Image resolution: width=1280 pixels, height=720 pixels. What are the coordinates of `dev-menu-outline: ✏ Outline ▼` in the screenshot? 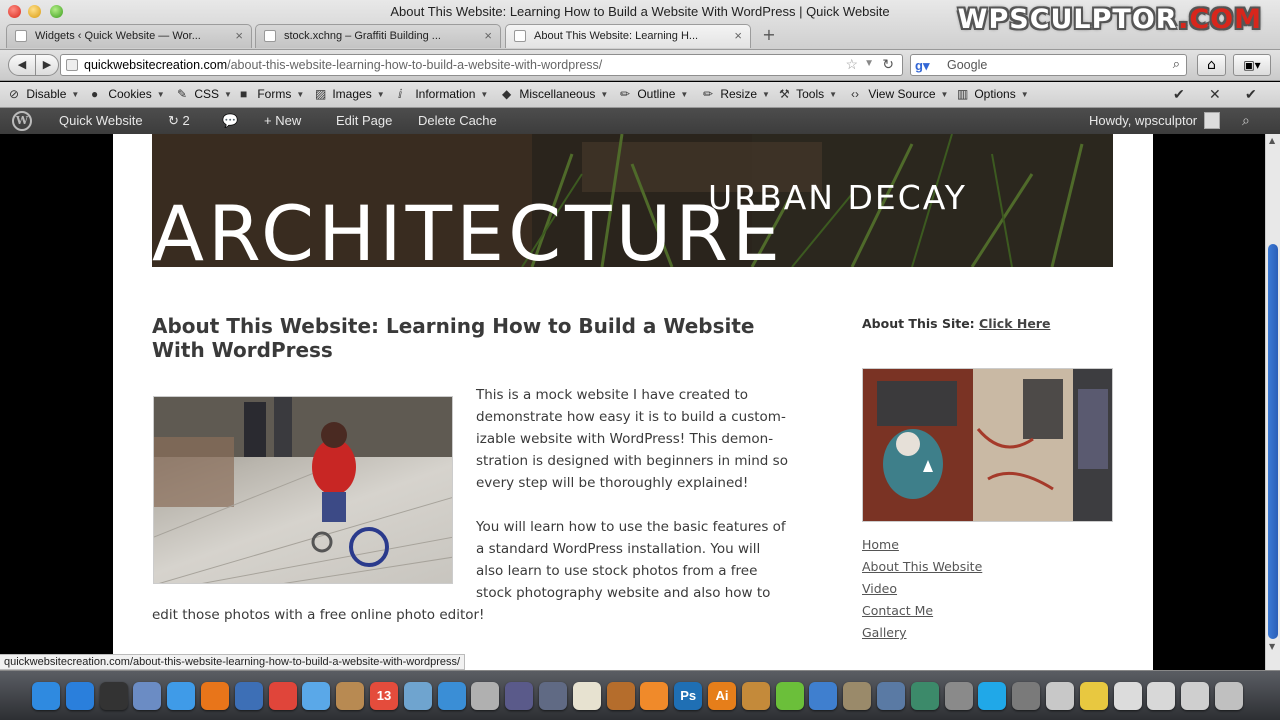 It's located at (654, 94).